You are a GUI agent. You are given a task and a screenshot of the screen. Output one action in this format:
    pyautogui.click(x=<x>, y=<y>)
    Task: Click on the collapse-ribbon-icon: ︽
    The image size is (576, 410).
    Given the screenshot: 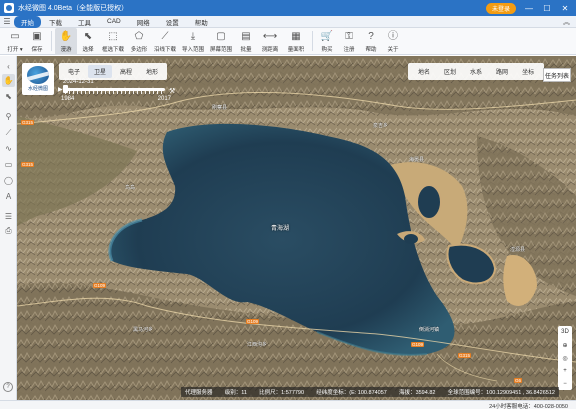 What is the action you would take?
    pyautogui.click(x=566, y=22)
    